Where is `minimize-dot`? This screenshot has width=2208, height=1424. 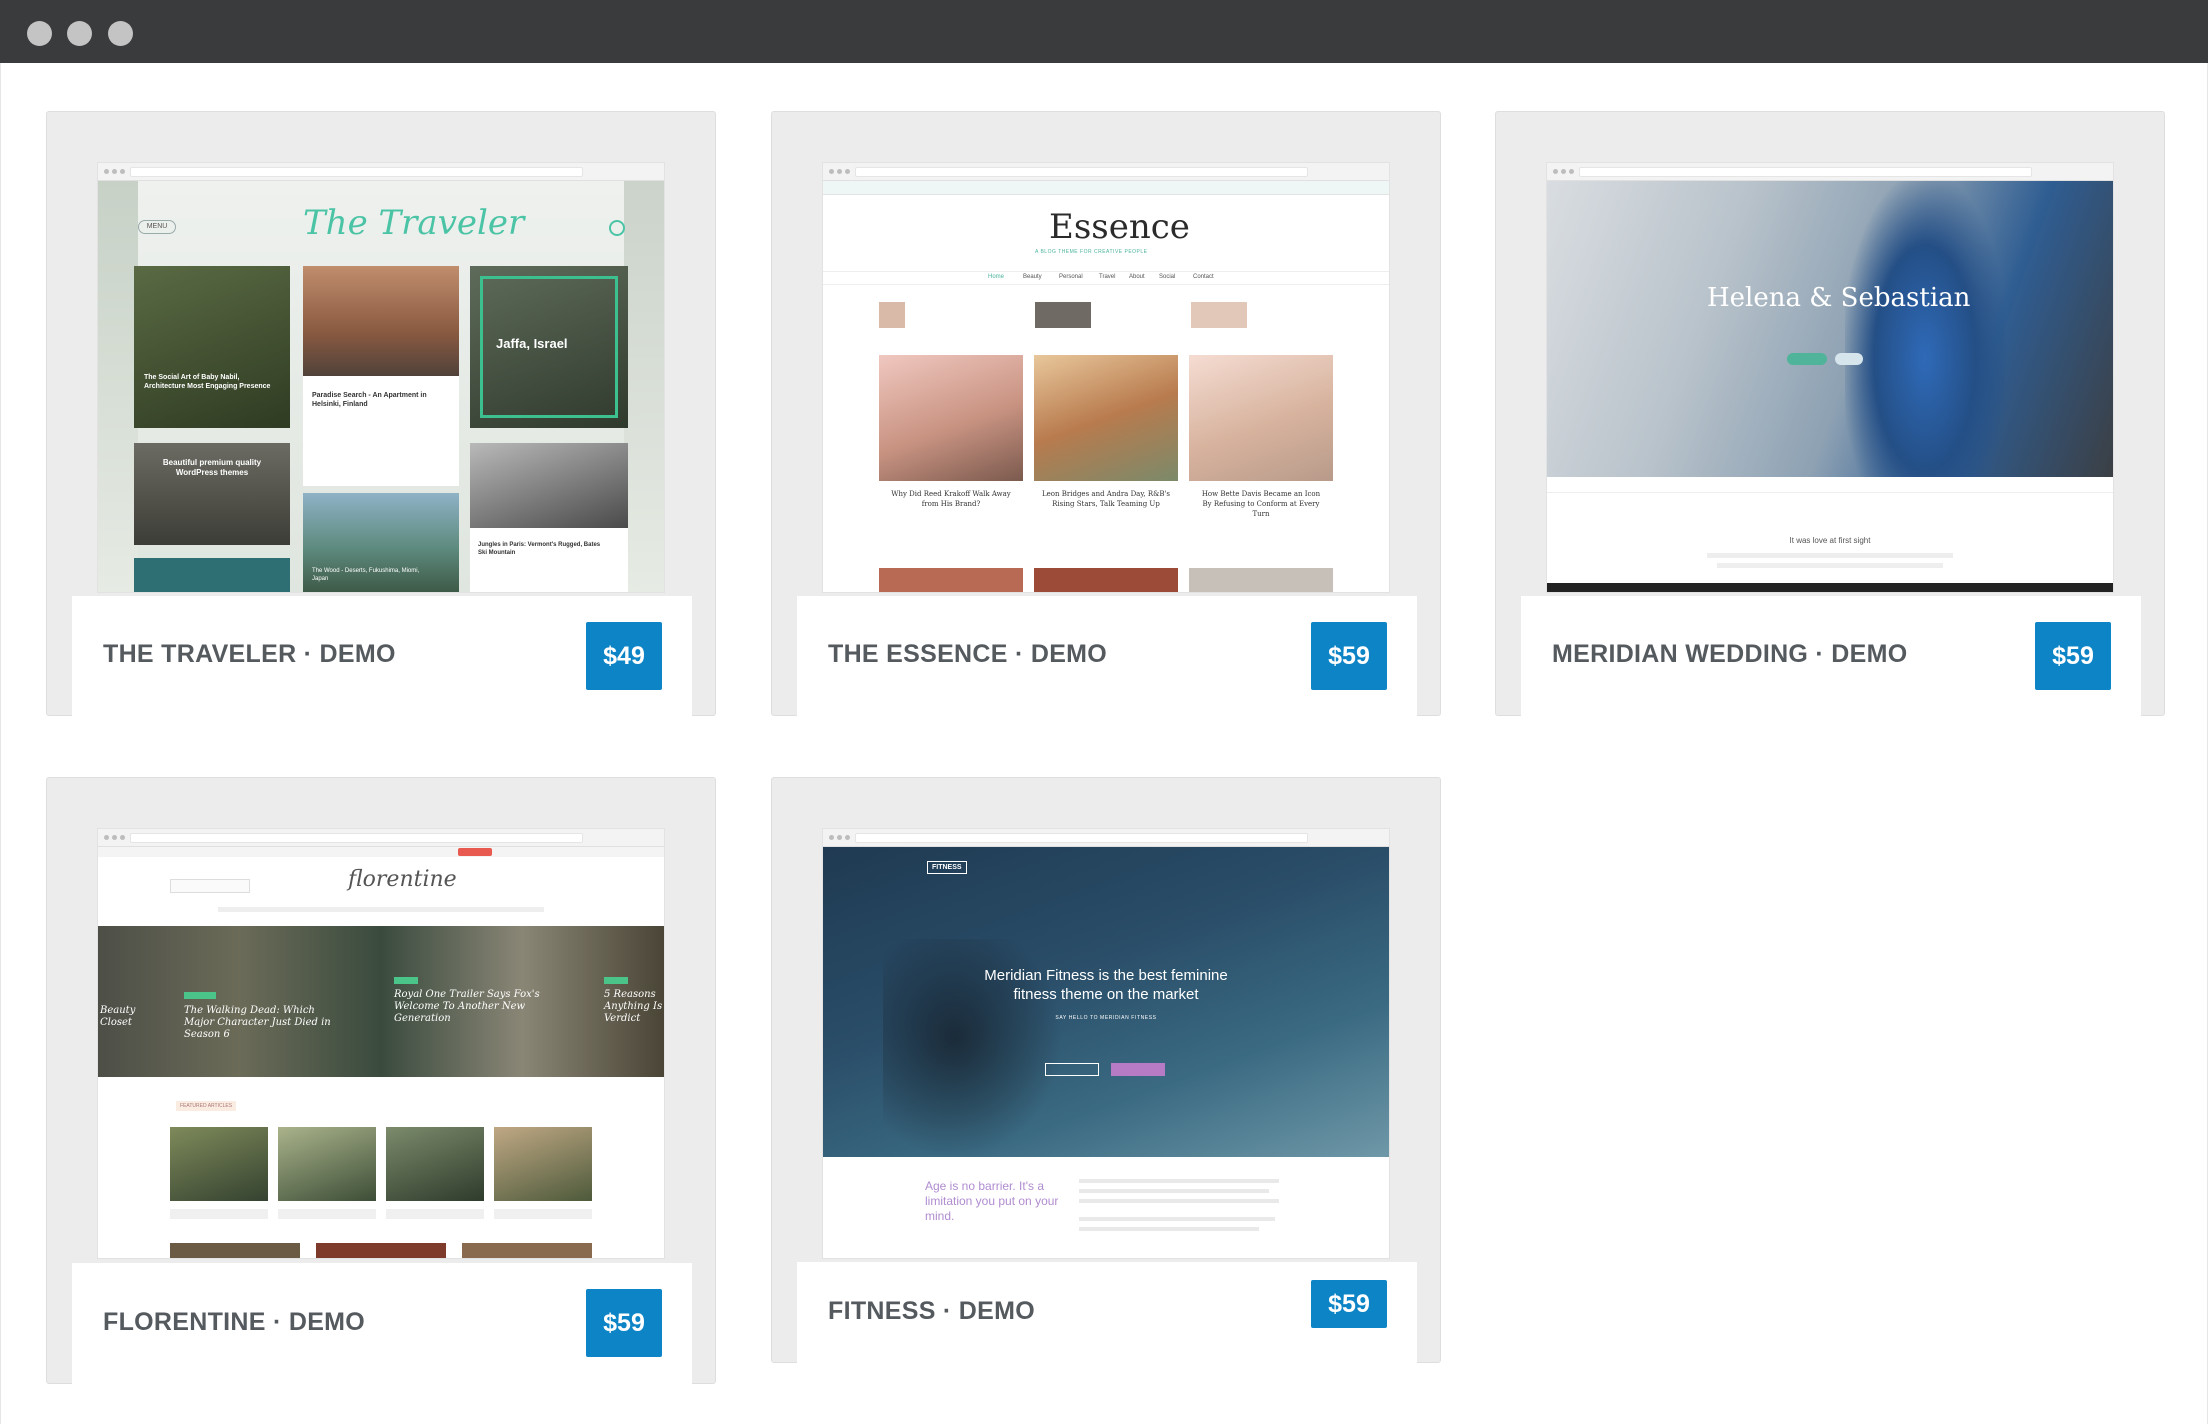
minimize-dot is located at coordinates (79, 33).